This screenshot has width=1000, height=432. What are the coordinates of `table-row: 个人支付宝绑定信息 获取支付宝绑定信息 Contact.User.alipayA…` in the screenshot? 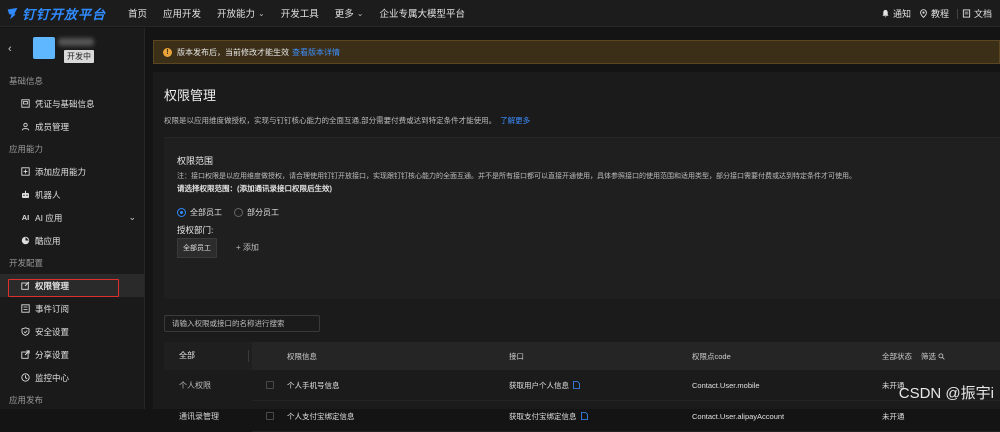 It's located at (626, 416).